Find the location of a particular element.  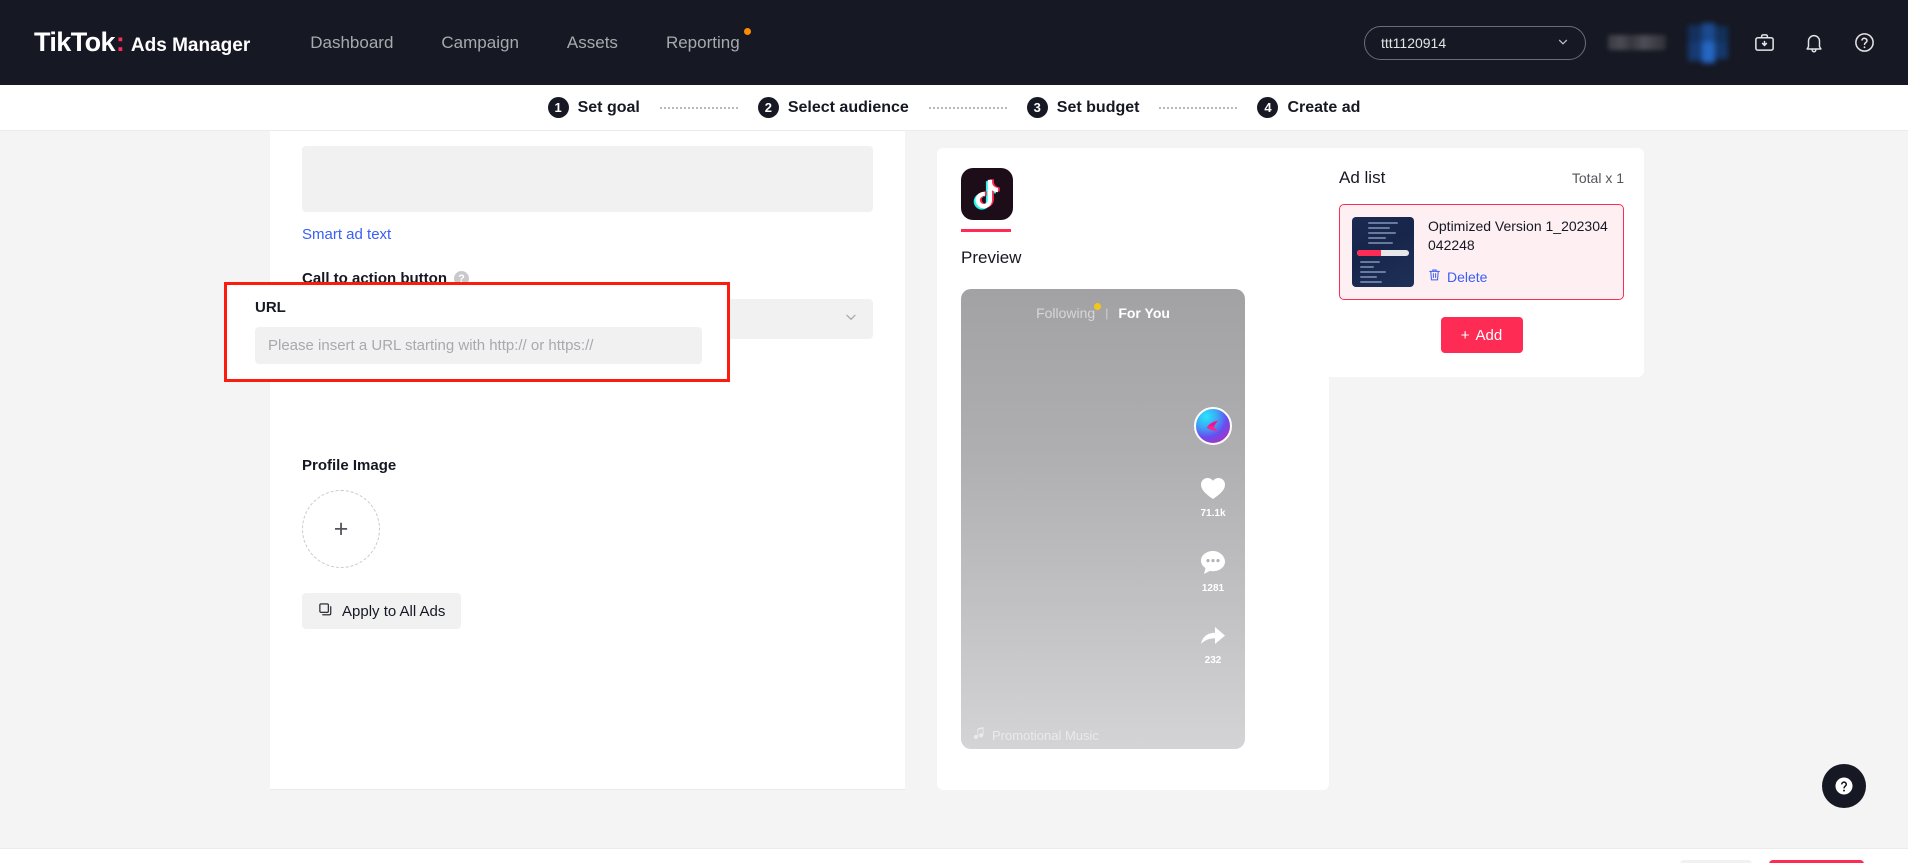

brand-tiktok-text: TikTok is located at coordinates (75, 42).